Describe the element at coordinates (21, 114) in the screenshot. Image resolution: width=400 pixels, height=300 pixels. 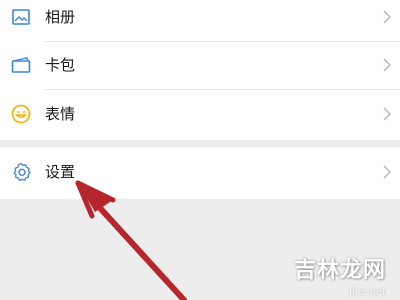
I see `emoji-icon` at that location.